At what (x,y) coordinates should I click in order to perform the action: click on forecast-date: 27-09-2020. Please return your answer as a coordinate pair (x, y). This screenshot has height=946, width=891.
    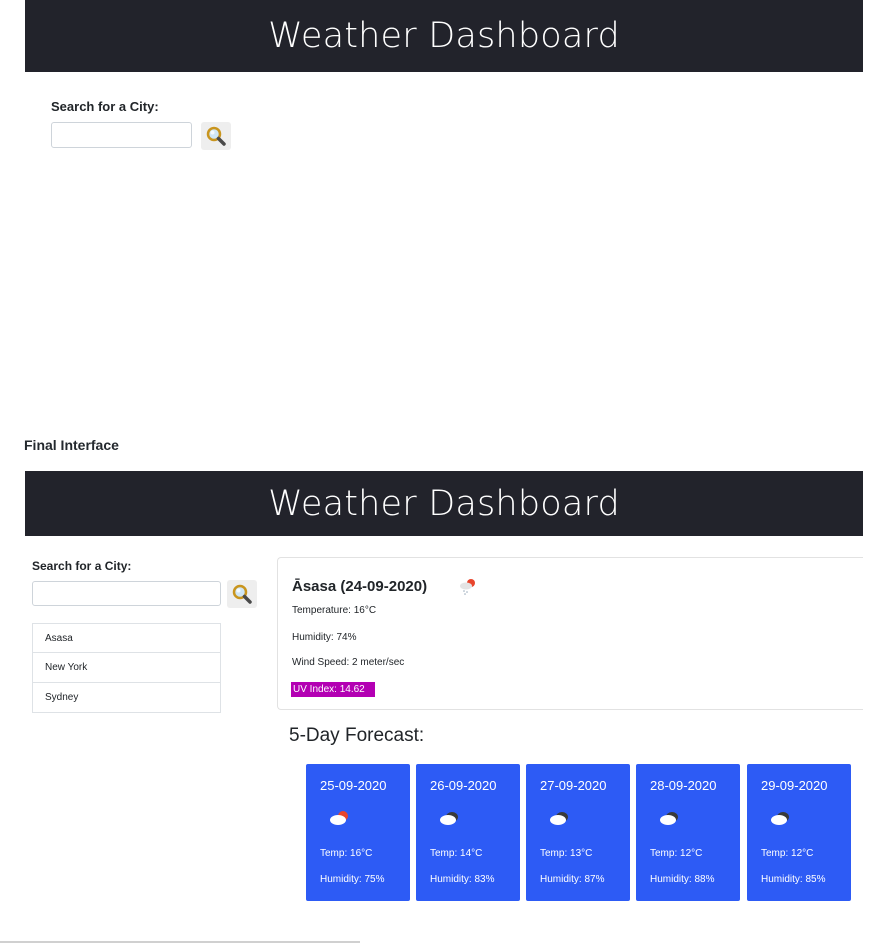
    Looking at the image, I should click on (573, 785).